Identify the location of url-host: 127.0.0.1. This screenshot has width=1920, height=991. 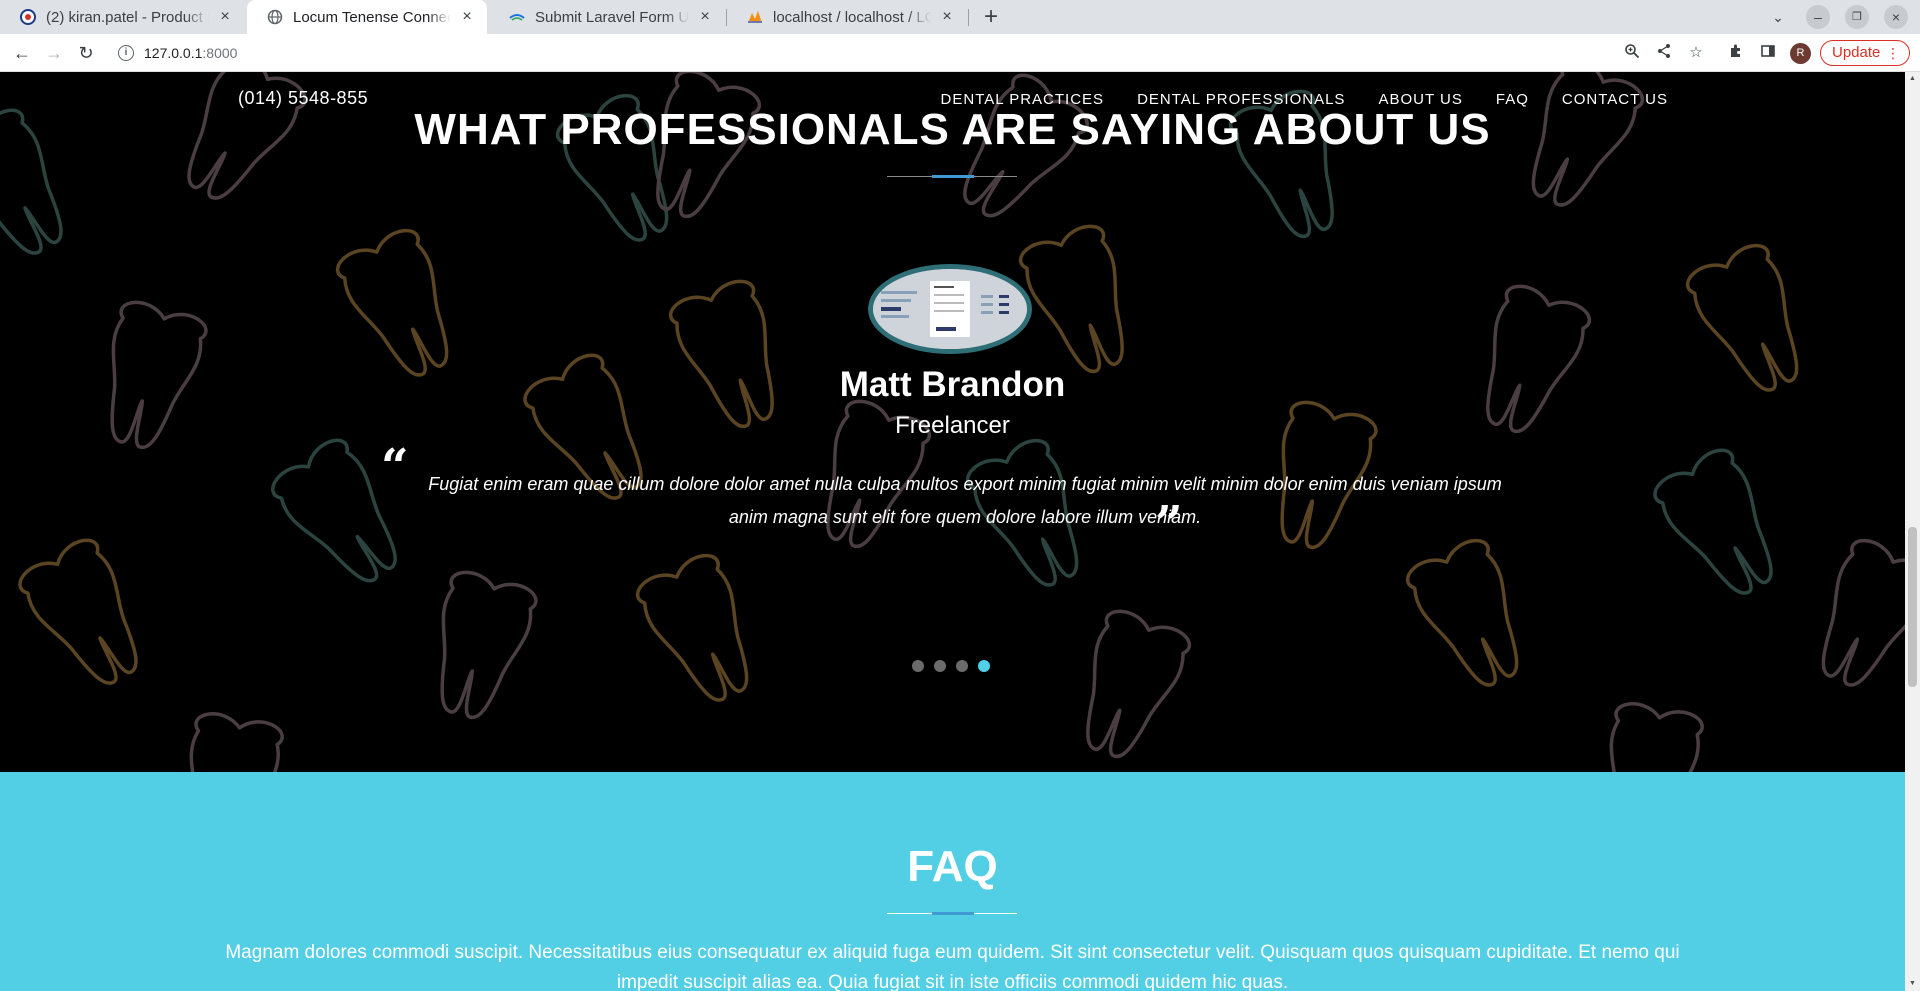
(173, 53).